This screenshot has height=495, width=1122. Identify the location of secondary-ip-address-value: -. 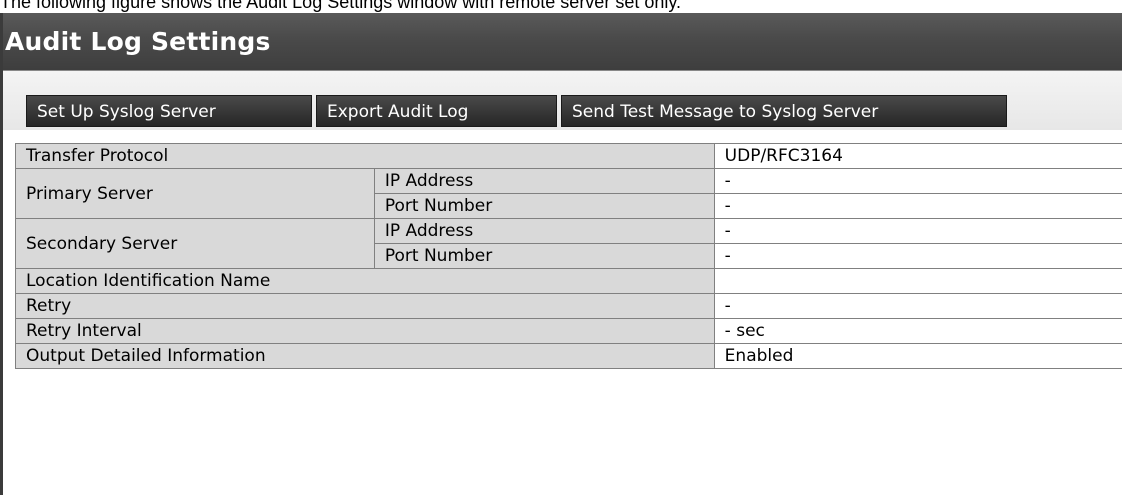
(917, 231).